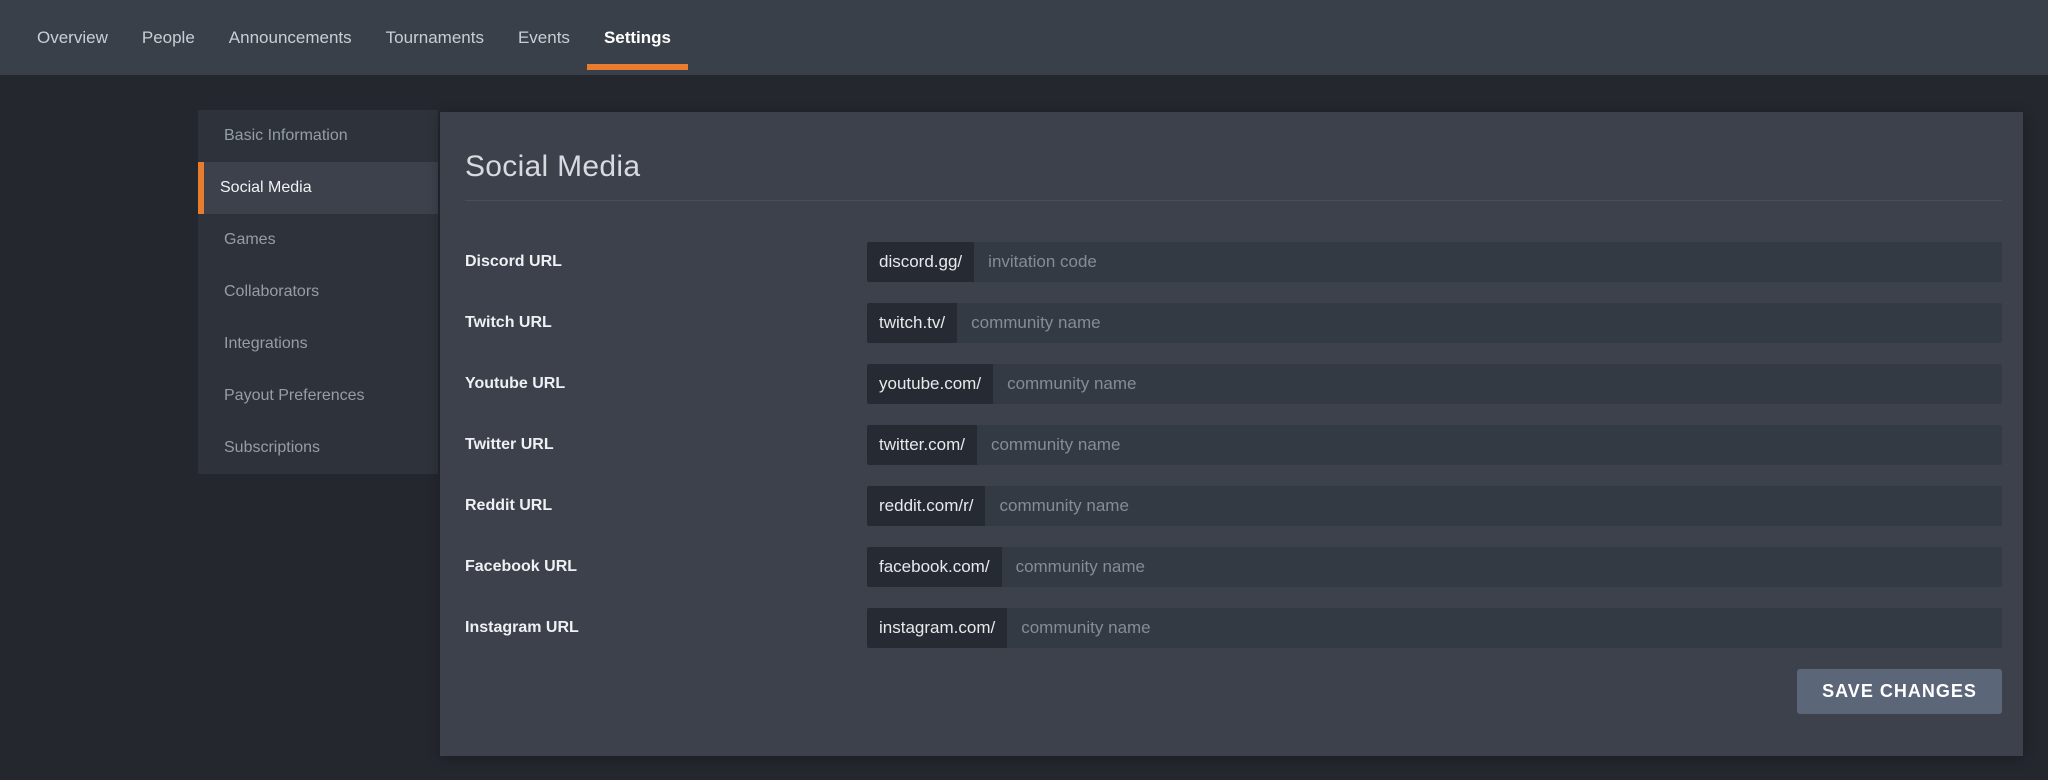 Image resolution: width=2048 pixels, height=780 pixels. I want to click on url-input-group: youtube.com/, so click(1434, 384).